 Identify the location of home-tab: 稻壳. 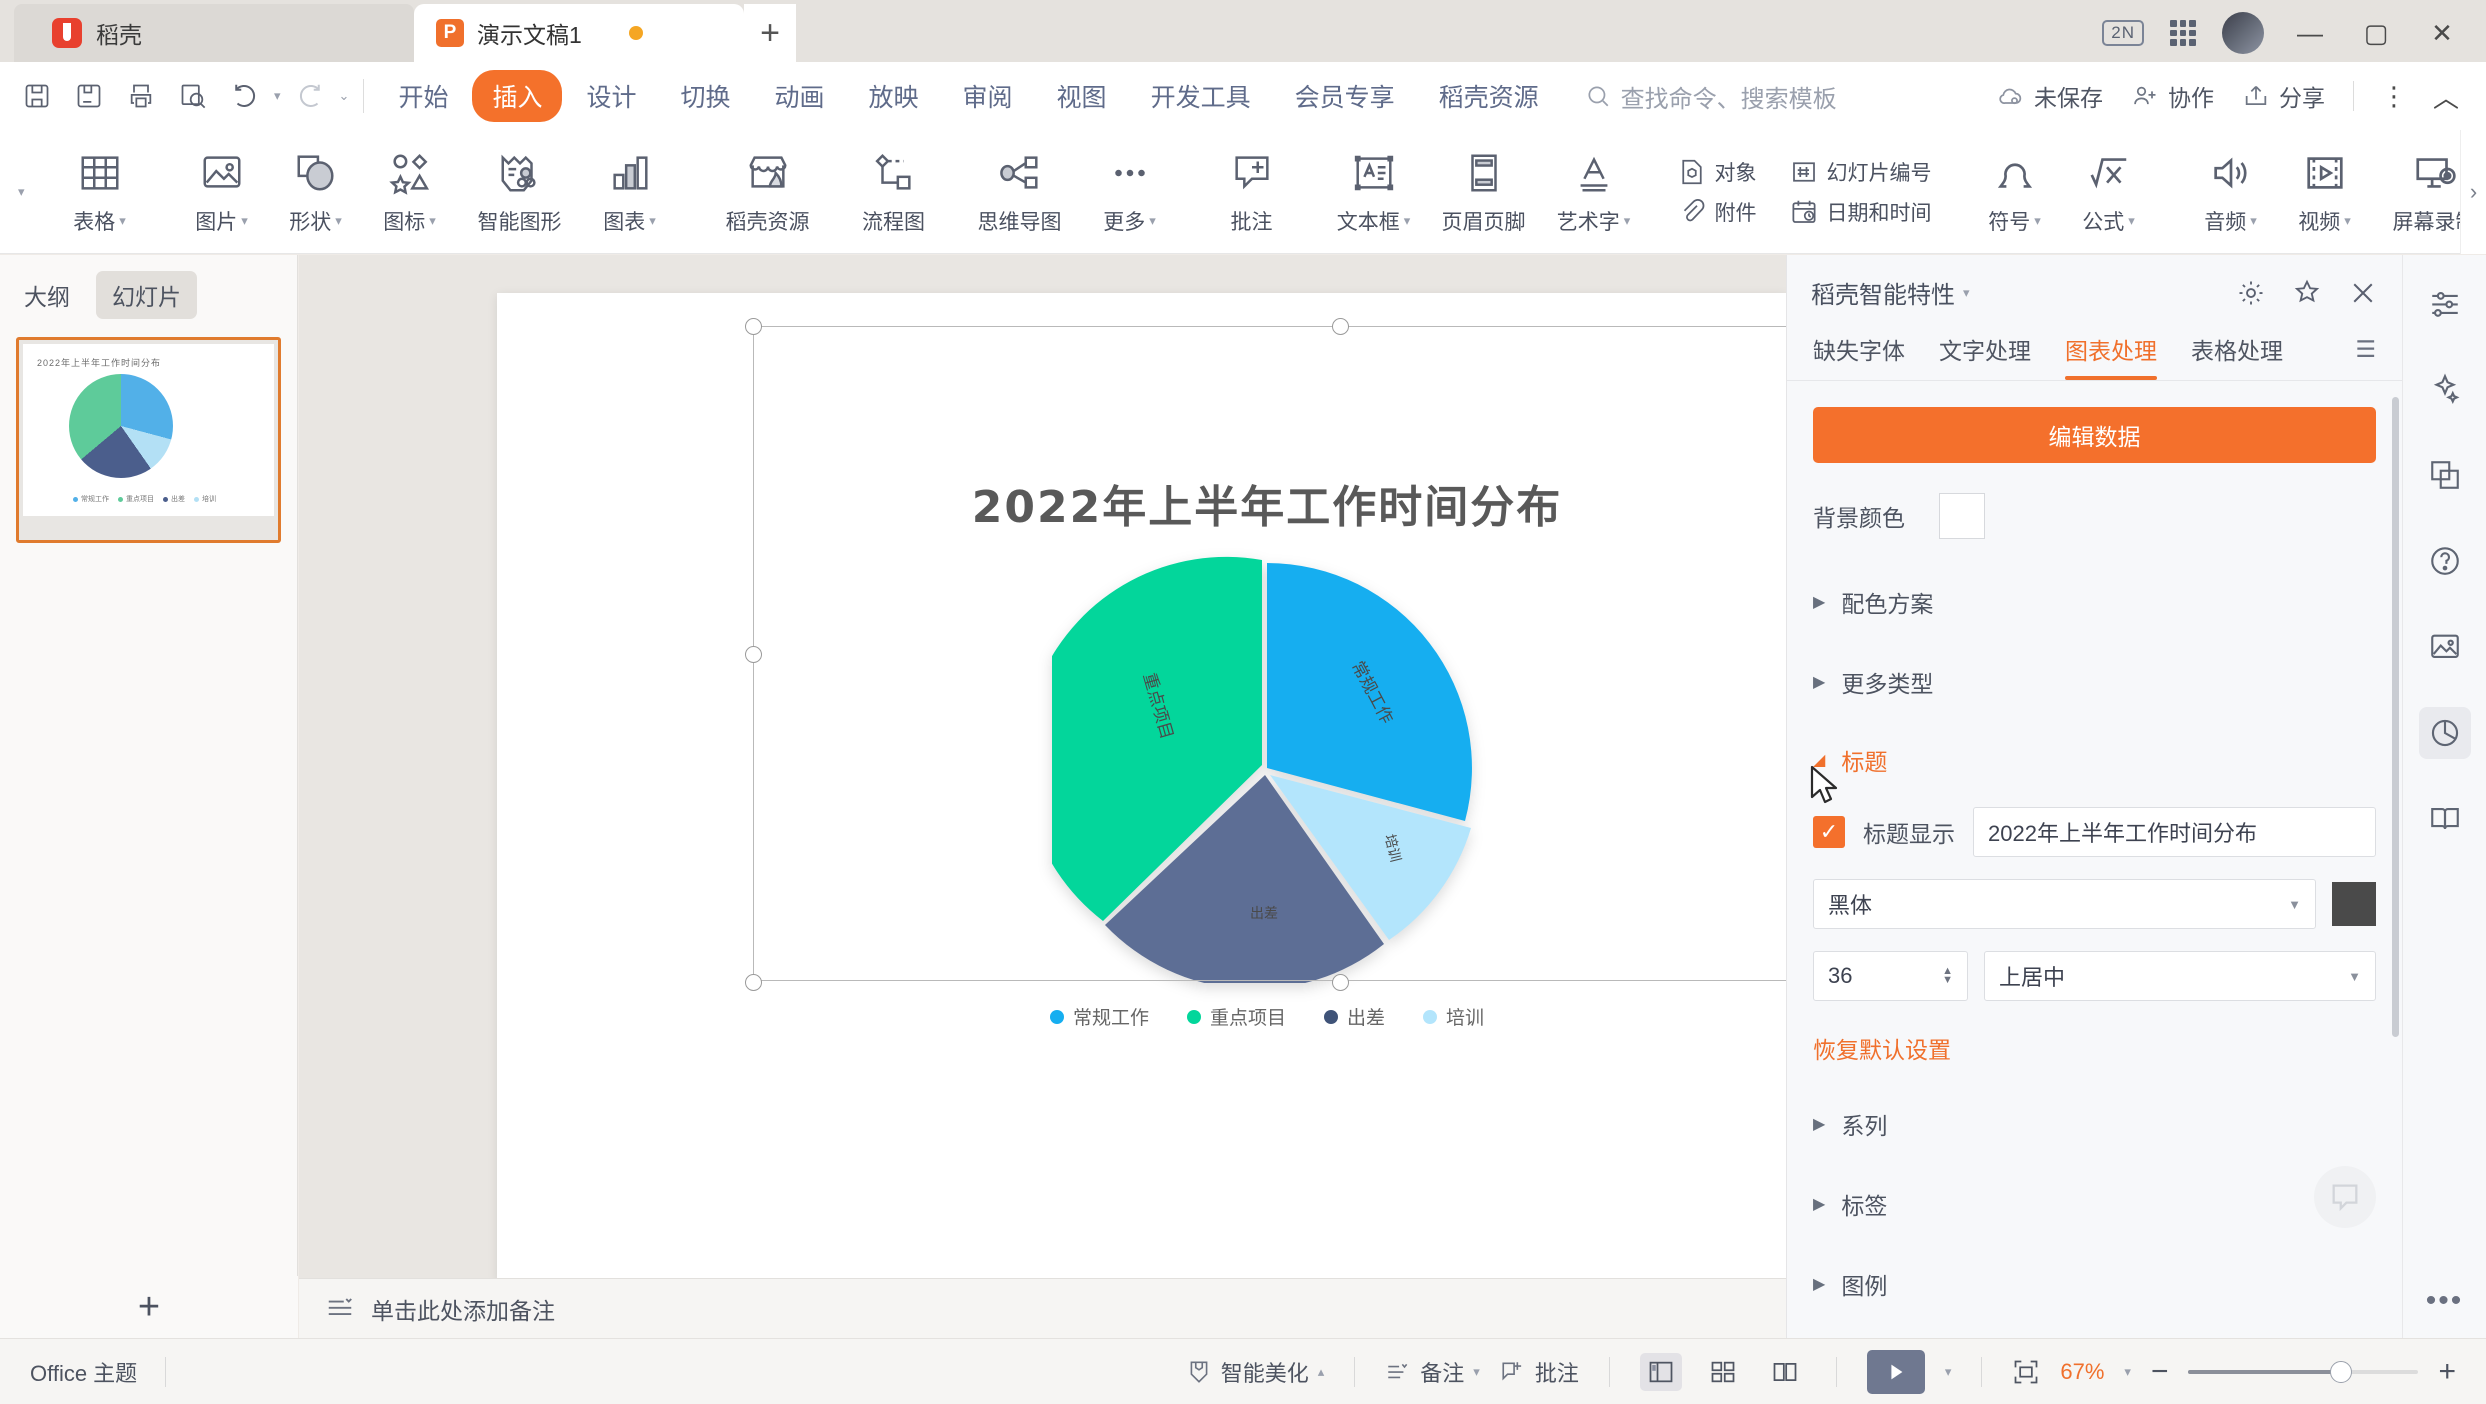
(214, 33).